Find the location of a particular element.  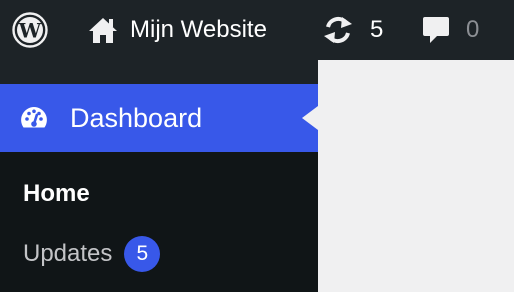

dashboard-gauge-icon is located at coordinates (34, 117).